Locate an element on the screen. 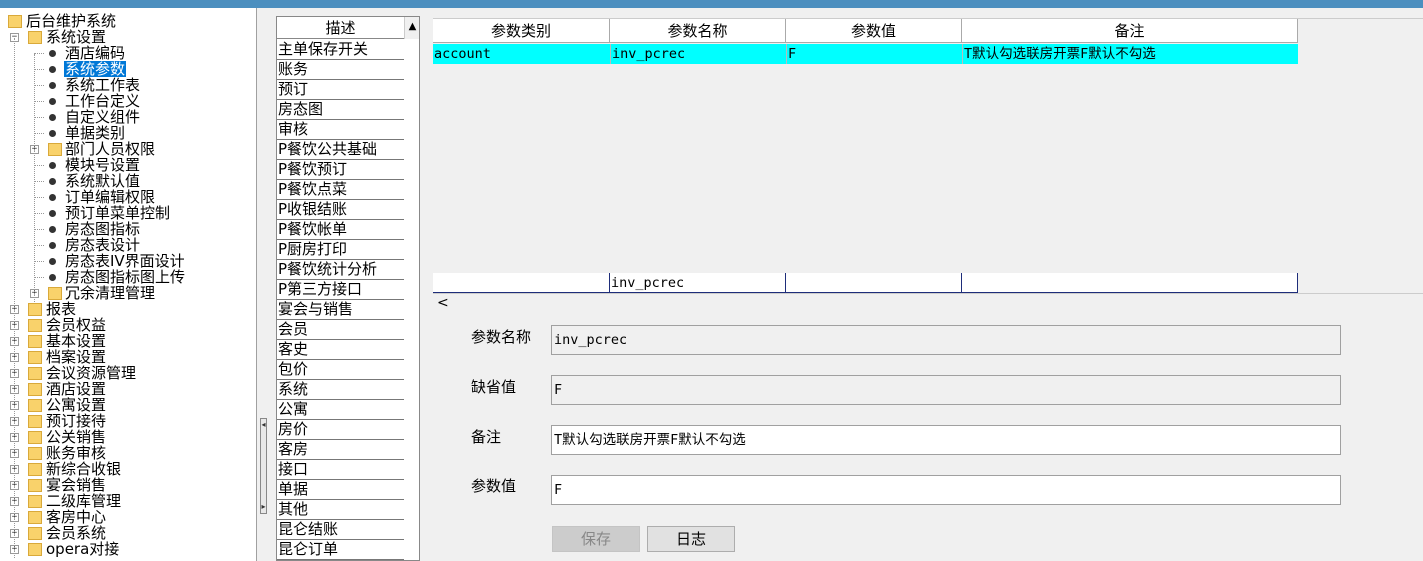  tree-item: 房态图指标 is located at coordinates (128, 229).